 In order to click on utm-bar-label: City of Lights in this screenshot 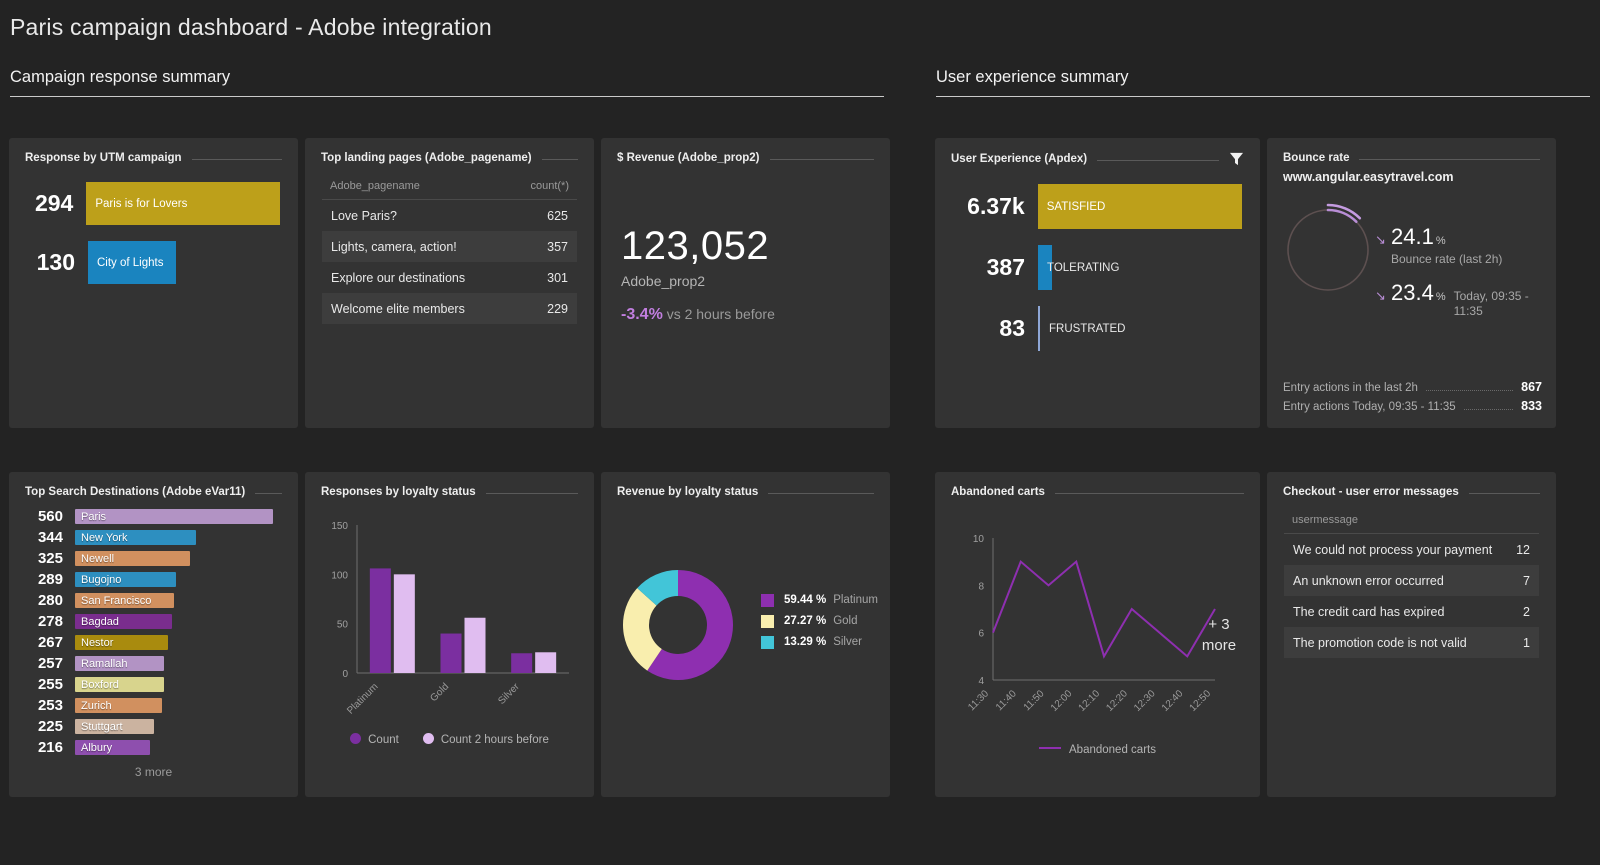, I will do `click(130, 262)`.